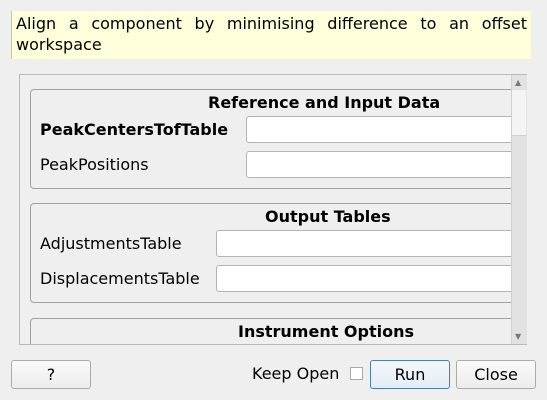  Describe the element at coordinates (356, 373) in the screenshot. I see `keep-open-checkbox` at that location.